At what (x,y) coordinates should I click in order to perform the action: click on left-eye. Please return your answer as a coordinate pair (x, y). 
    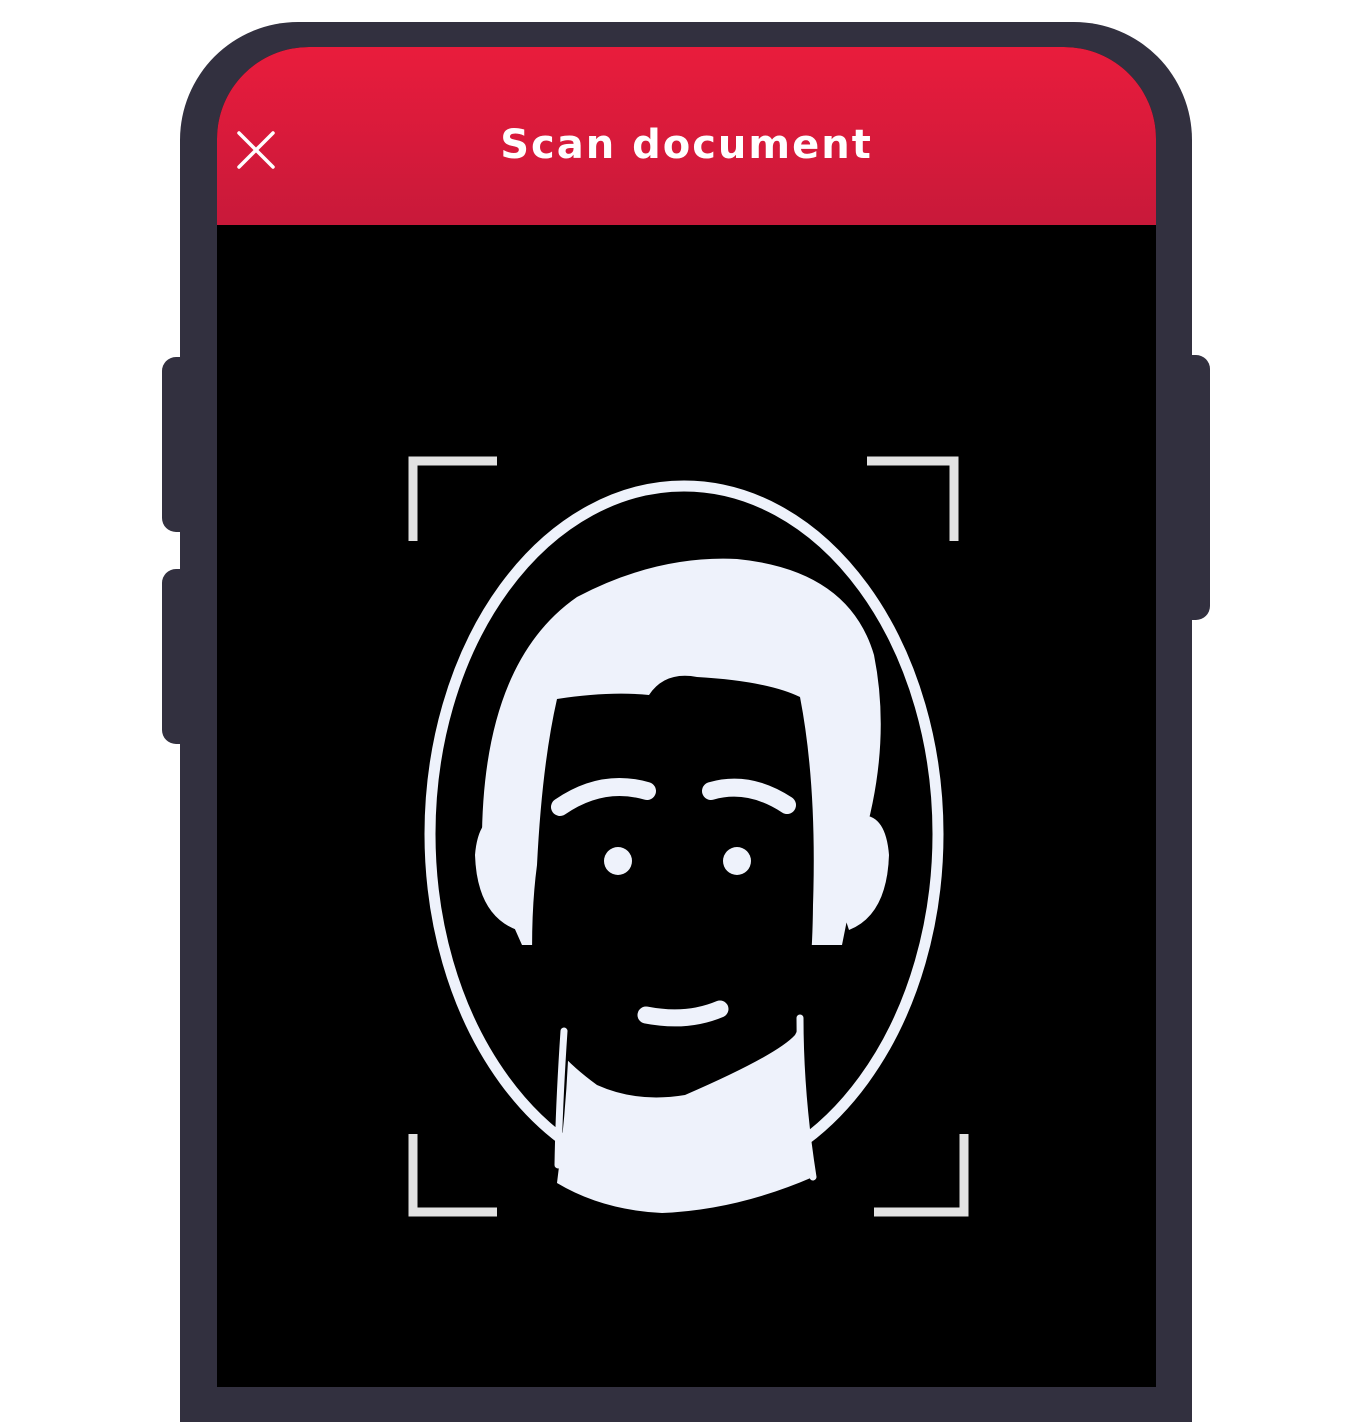
    Looking at the image, I should click on (618, 861).